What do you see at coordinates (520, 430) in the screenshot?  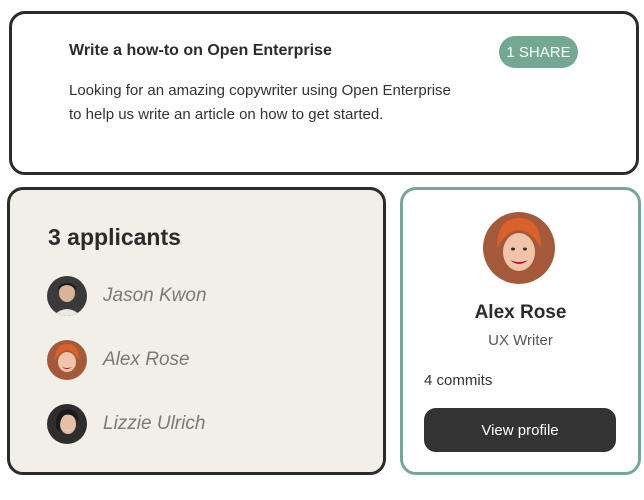 I see `view-profile-button: View profile` at bounding box center [520, 430].